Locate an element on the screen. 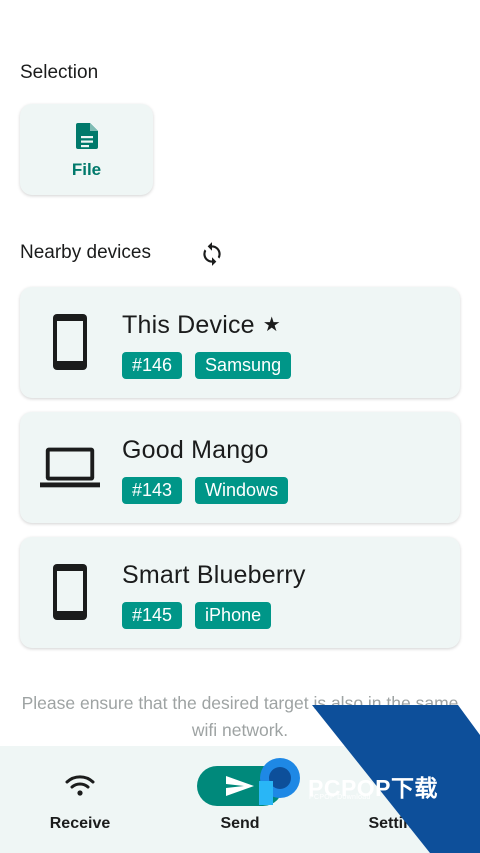 The width and height of the screenshot is (480, 853). device-card-smart-blueberry: Smart Blueberry #145 iPhone is located at coordinates (240, 592).